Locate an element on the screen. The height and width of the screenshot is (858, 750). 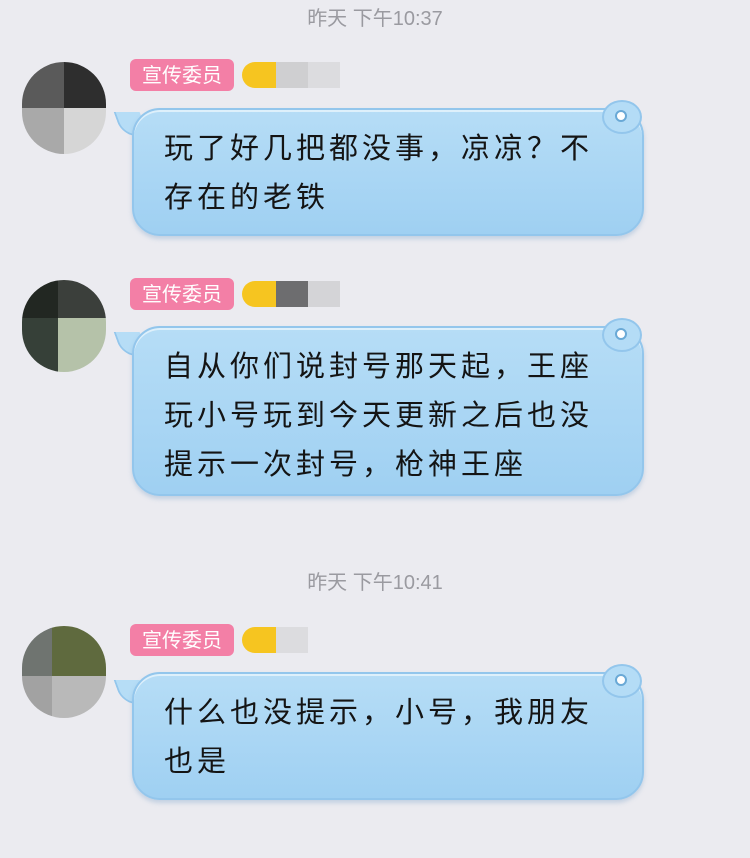
message-text: 玩了好几把都没事，凉凉？不存在的老铁 is located at coordinates (379, 172).